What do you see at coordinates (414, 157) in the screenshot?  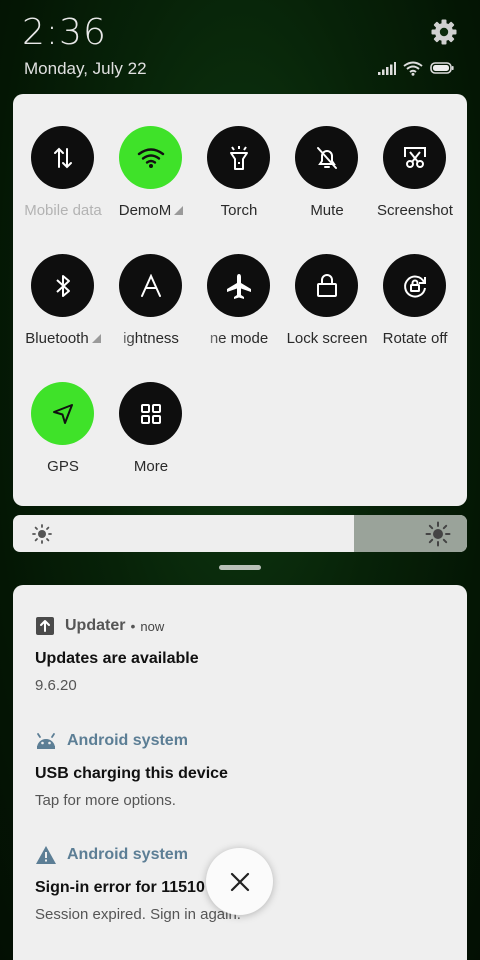 I see `screenshot-icon` at bounding box center [414, 157].